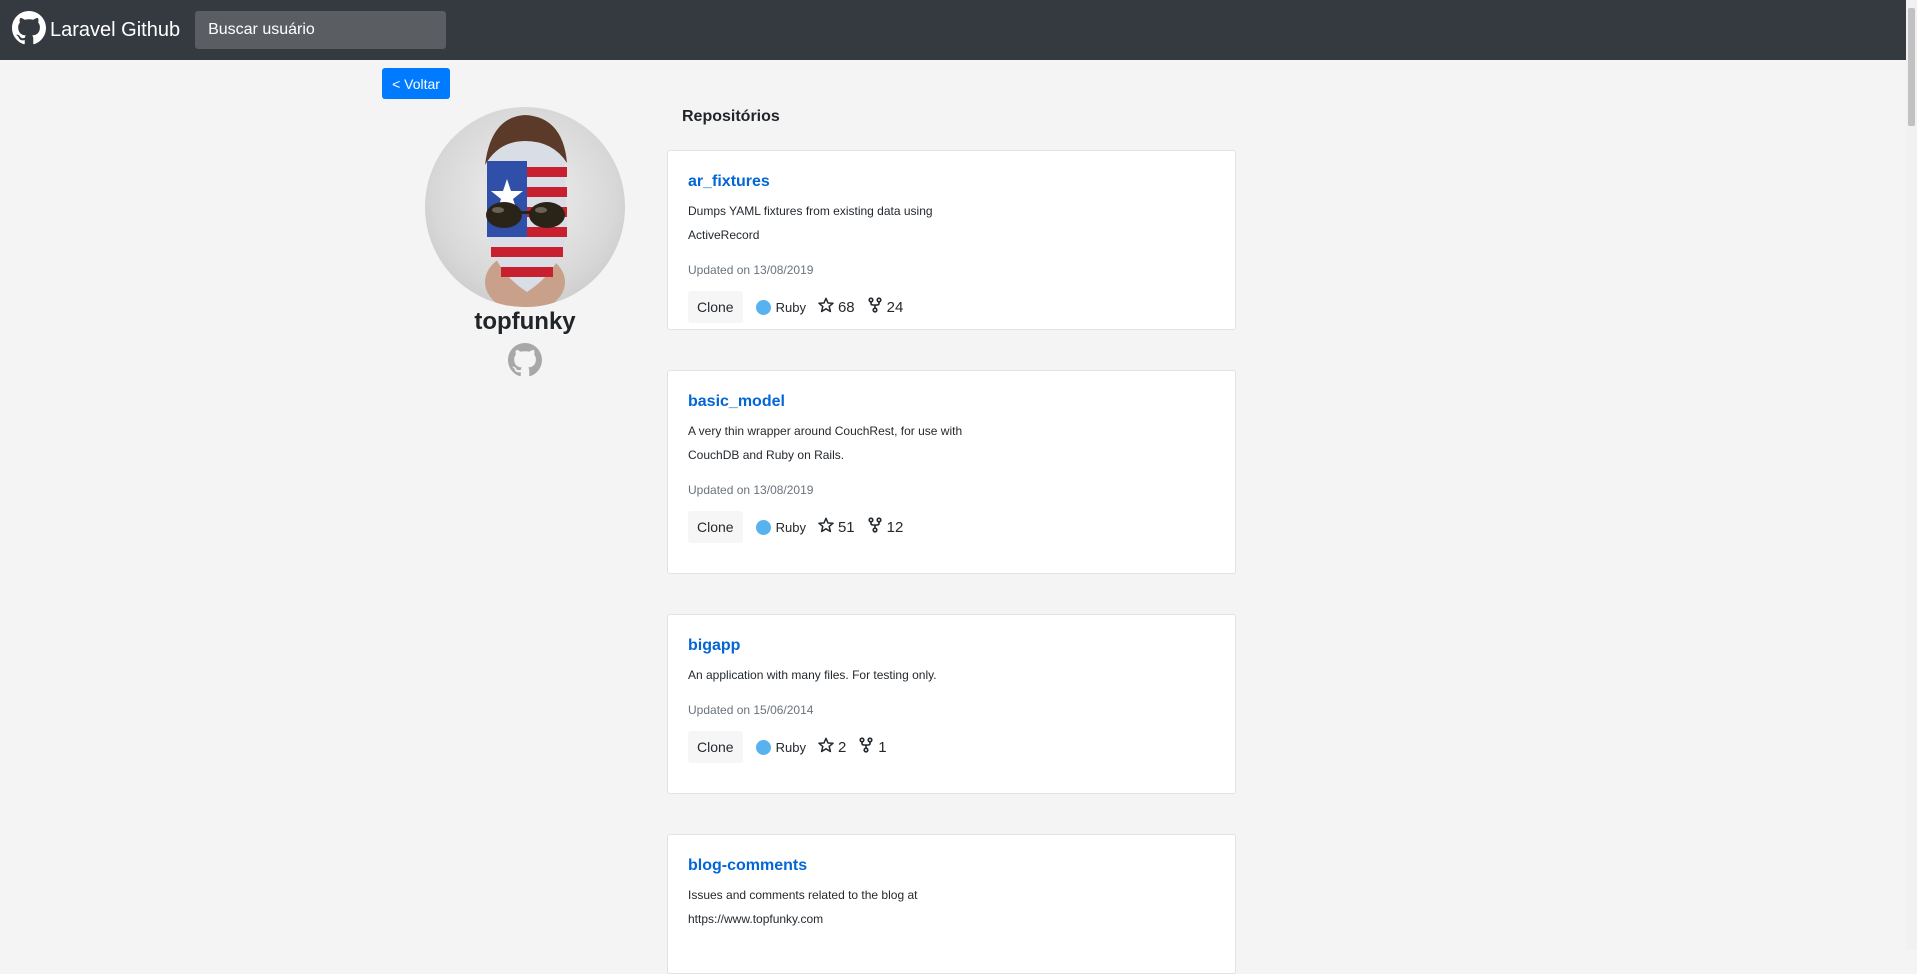 The image size is (1917, 974). I want to click on page-scrollbar, so click(1911, 475).